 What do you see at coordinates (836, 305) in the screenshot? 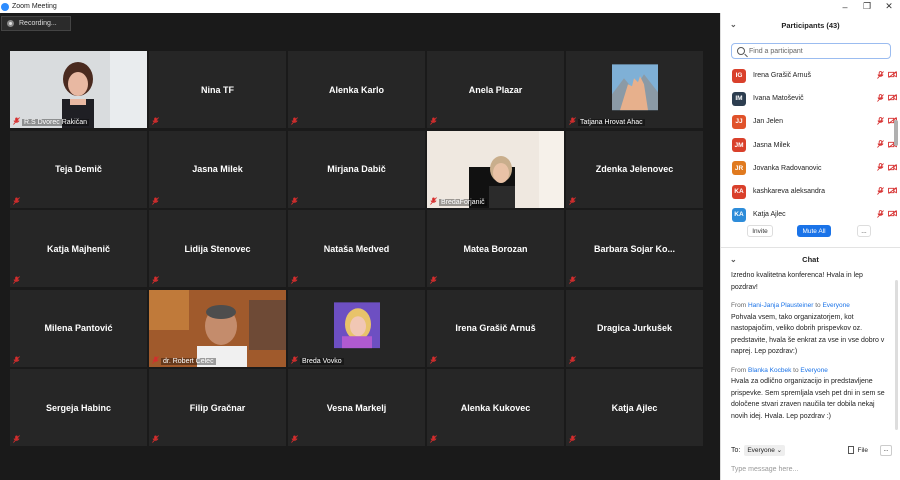
I see `recipient-name: Everyone` at bounding box center [836, 305].